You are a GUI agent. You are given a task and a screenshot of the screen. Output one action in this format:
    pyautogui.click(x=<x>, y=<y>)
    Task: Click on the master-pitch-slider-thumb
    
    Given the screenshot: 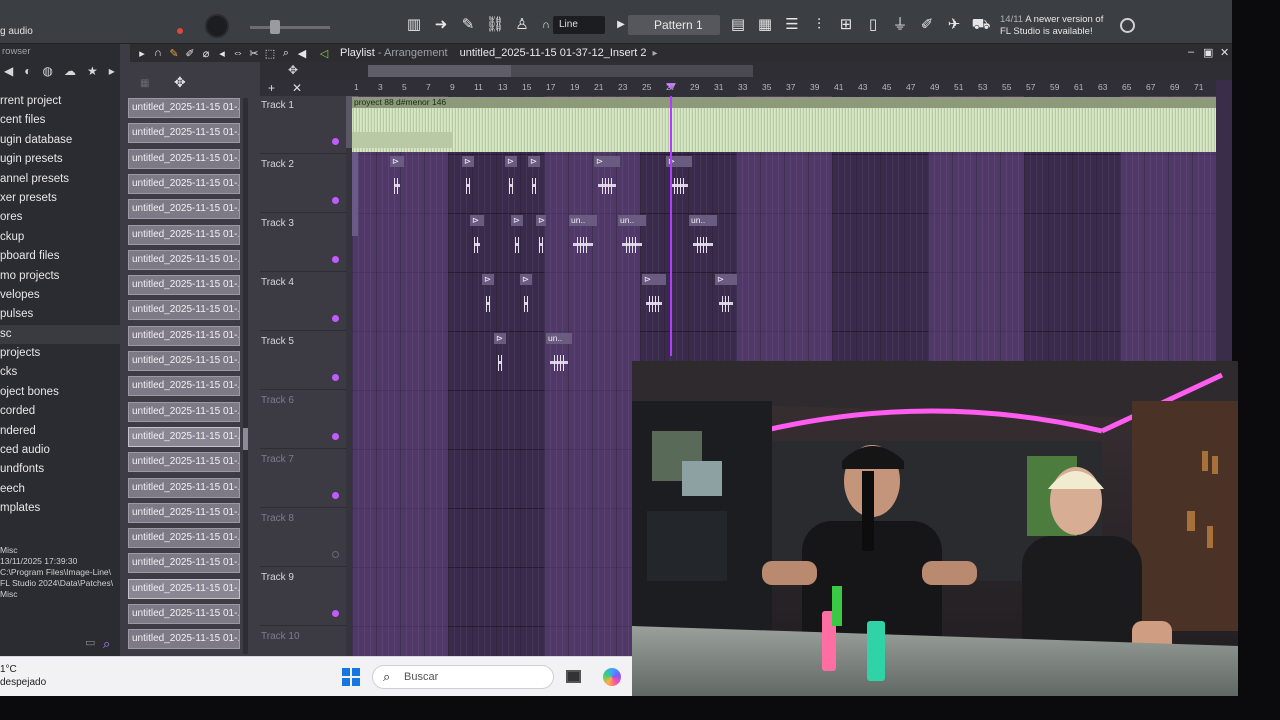 What is the action you would take?
    pyautogui.click(x=275, y=27)
    